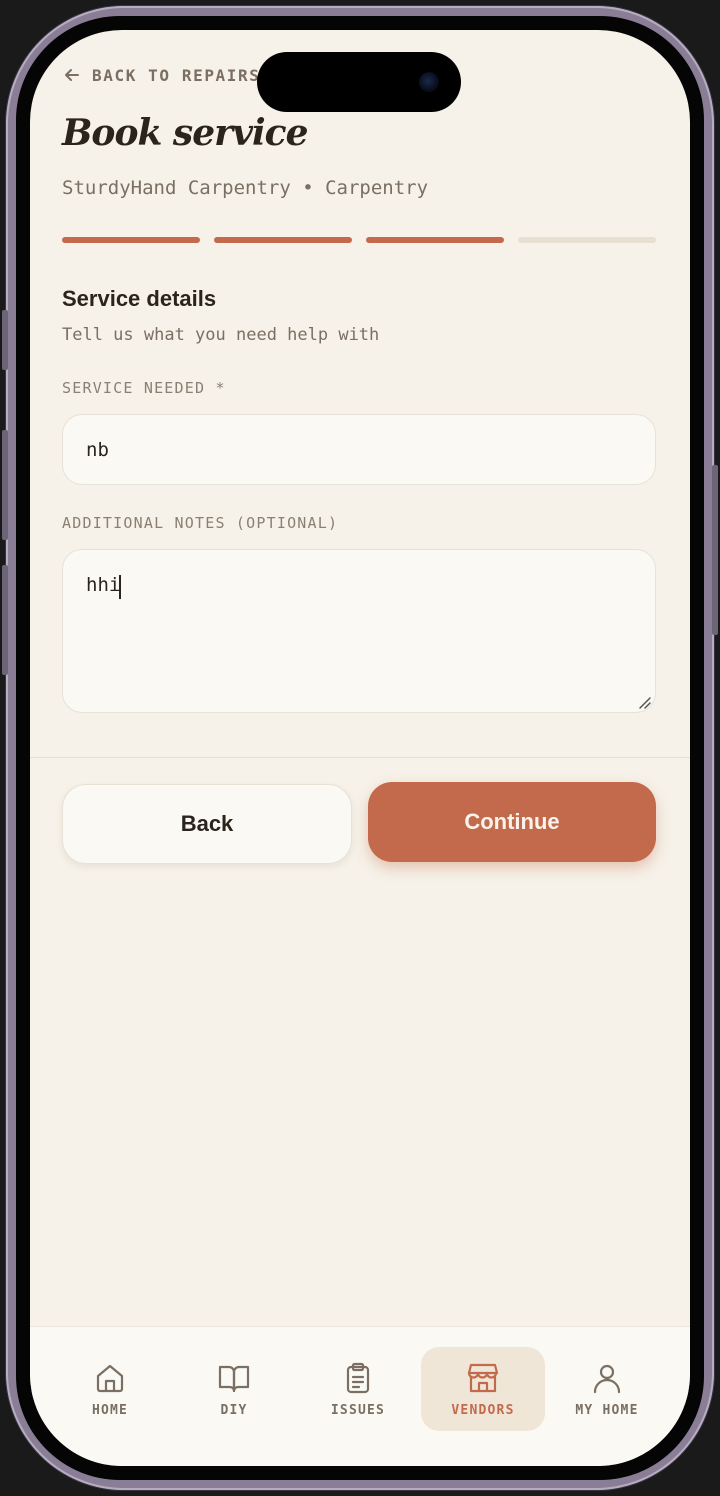  I want to click on additional-notes-textarea: hhi, so click(359, 631).